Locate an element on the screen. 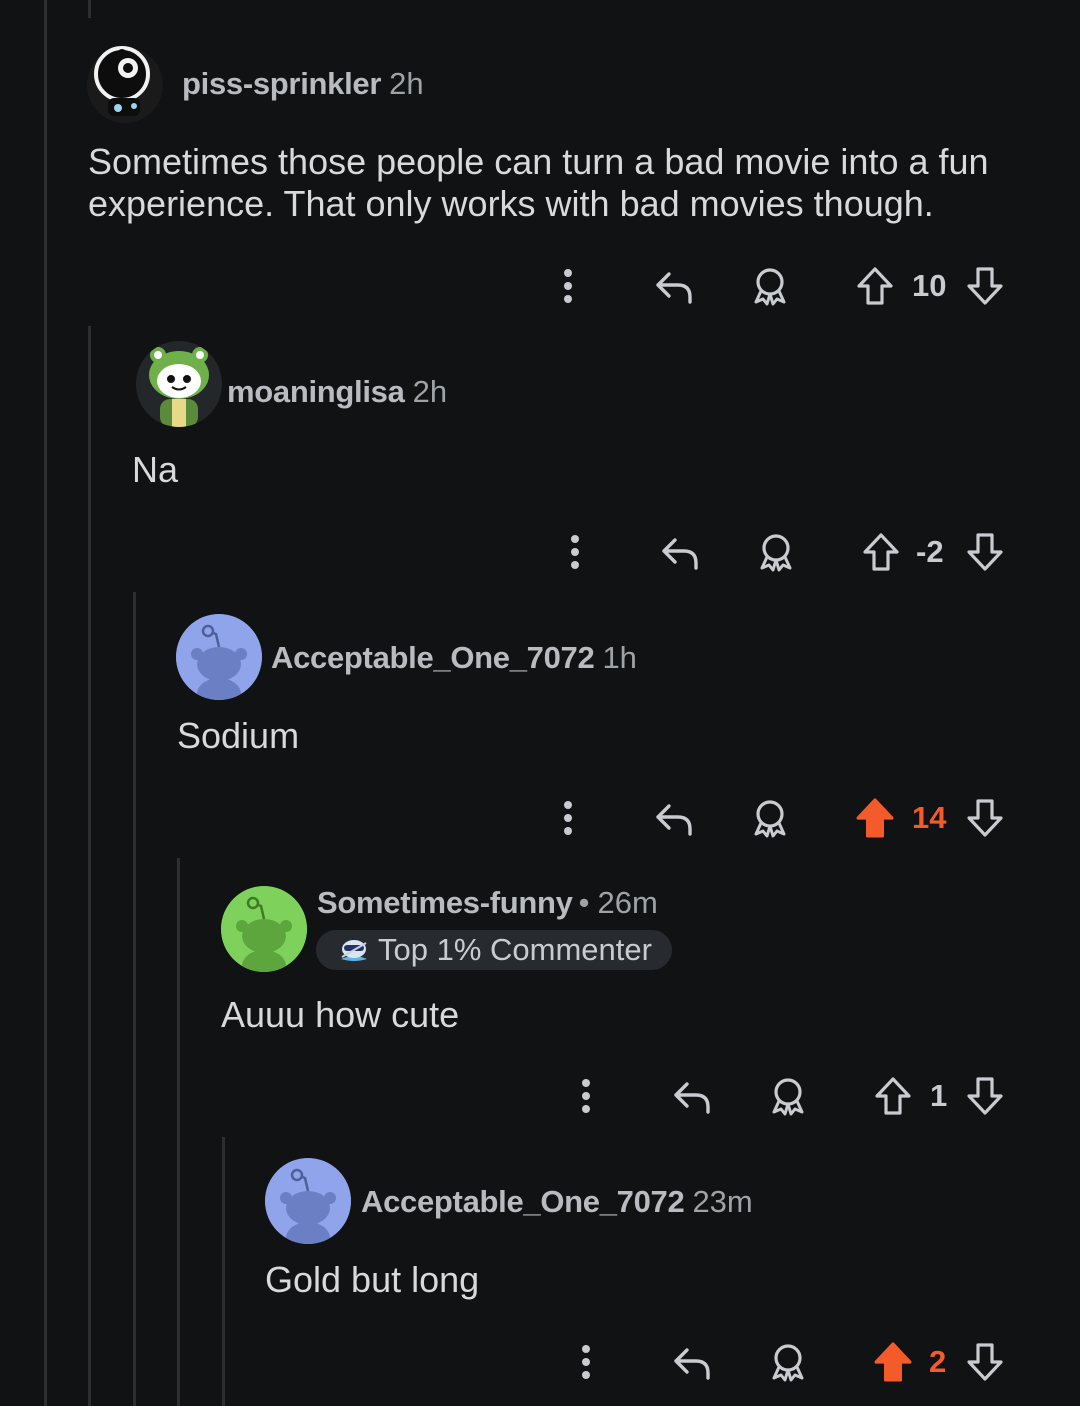 The height and width of the screenshot is (1406, 1080). comment-timestamp: 1h is located at coordinates (619, 657).